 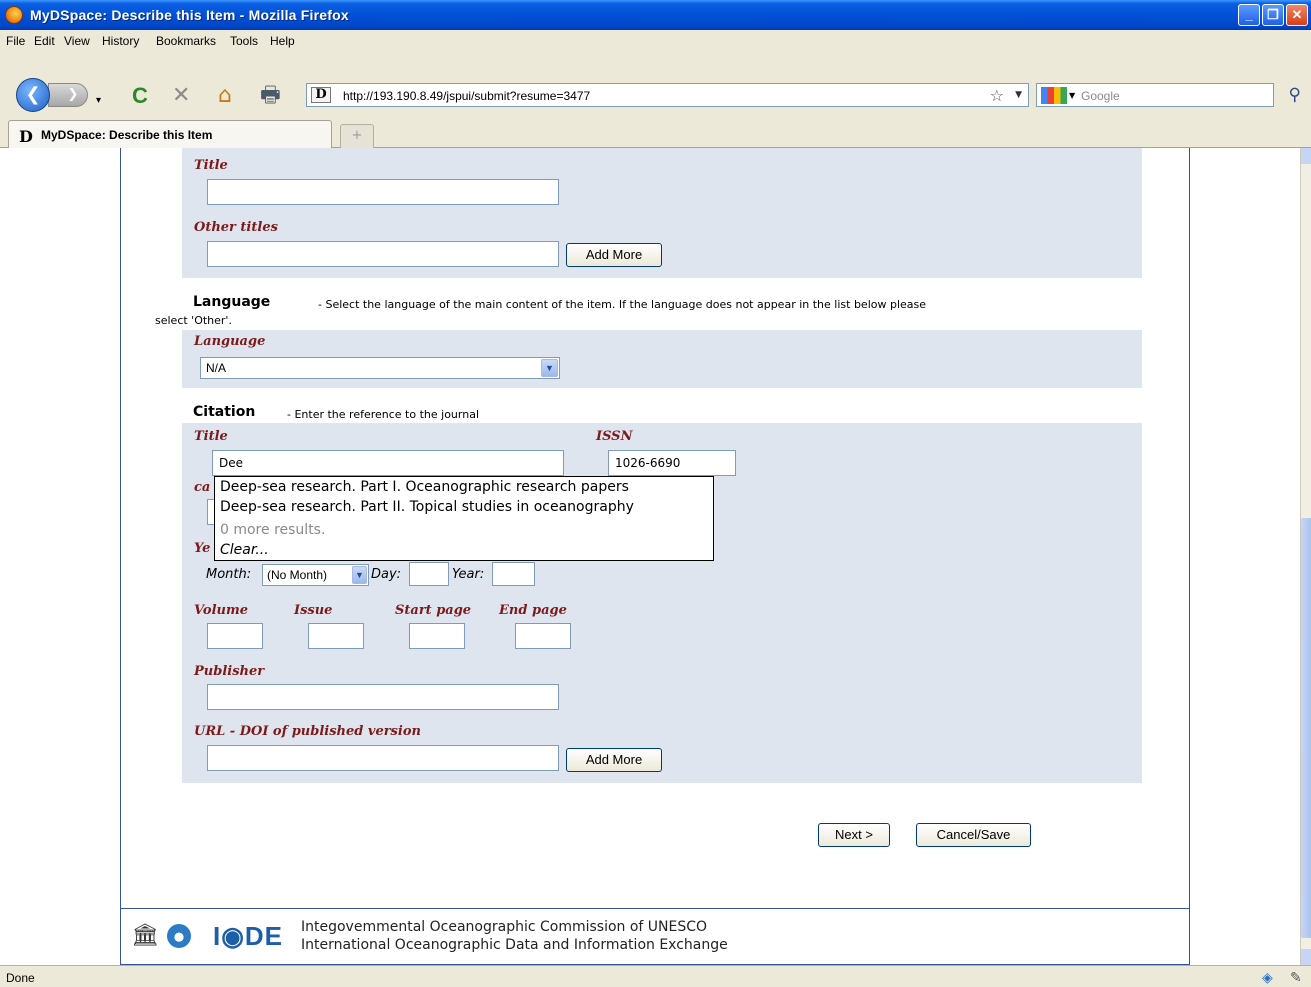 I want to click on day-label: Day:, so click(x=386, y=574).